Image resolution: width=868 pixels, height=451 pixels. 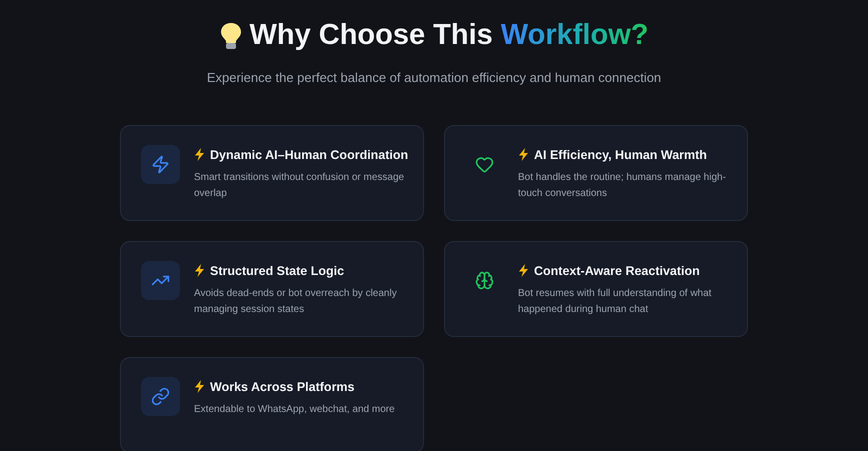 What do you see at coordinates (371, 36) in the screenshot?
I see `heading-text: Why Choose This` at bounding box center [371, 36].